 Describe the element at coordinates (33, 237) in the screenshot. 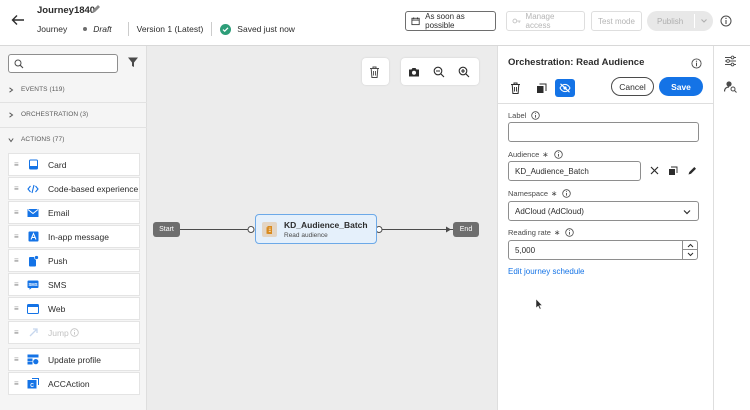

I see `in-app-icon` at that location.